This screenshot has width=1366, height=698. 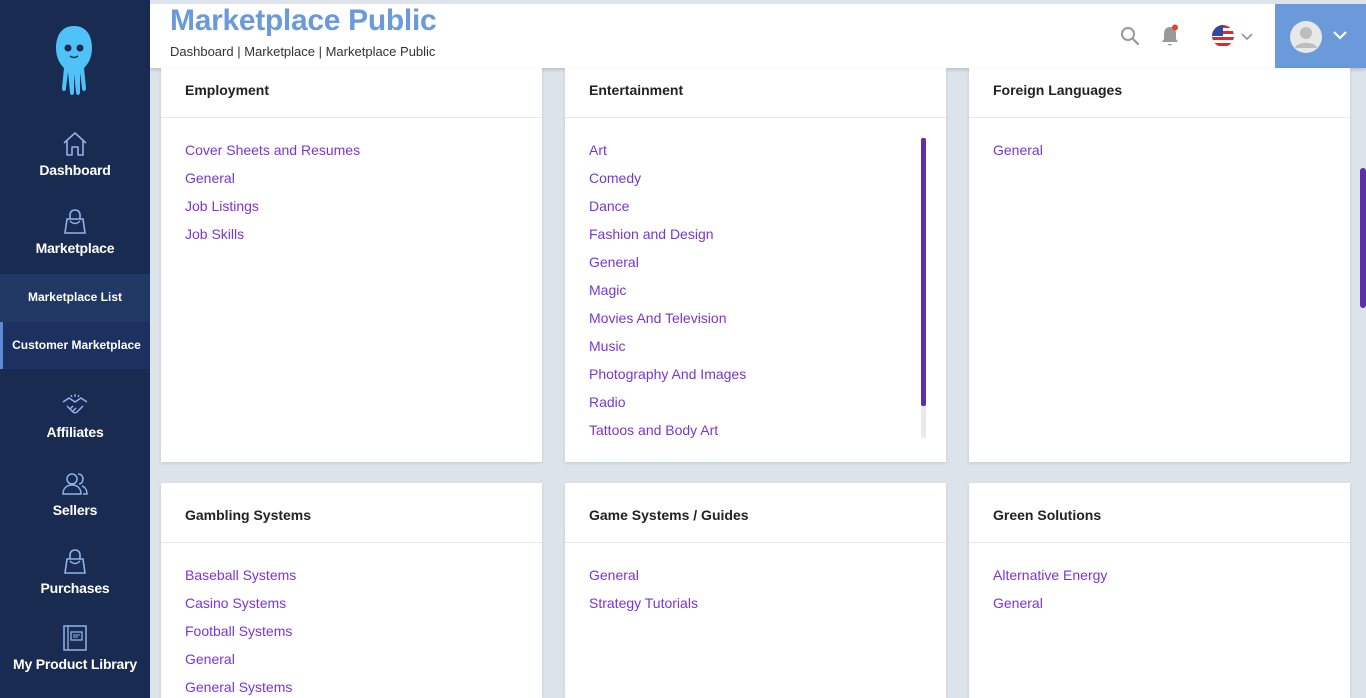 I want to click on nav-sellers-label: Sellers, so click(x=75, y=510).